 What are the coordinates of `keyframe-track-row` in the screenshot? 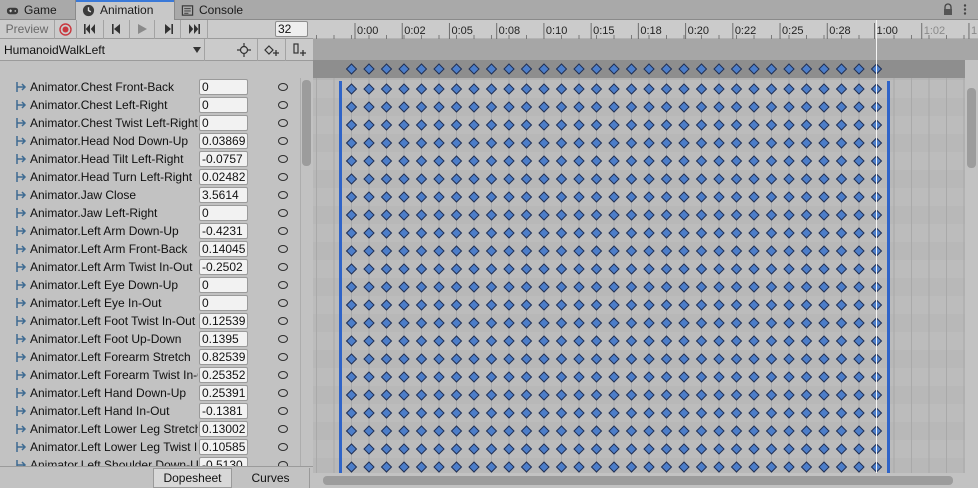 It's located at (639, 341).